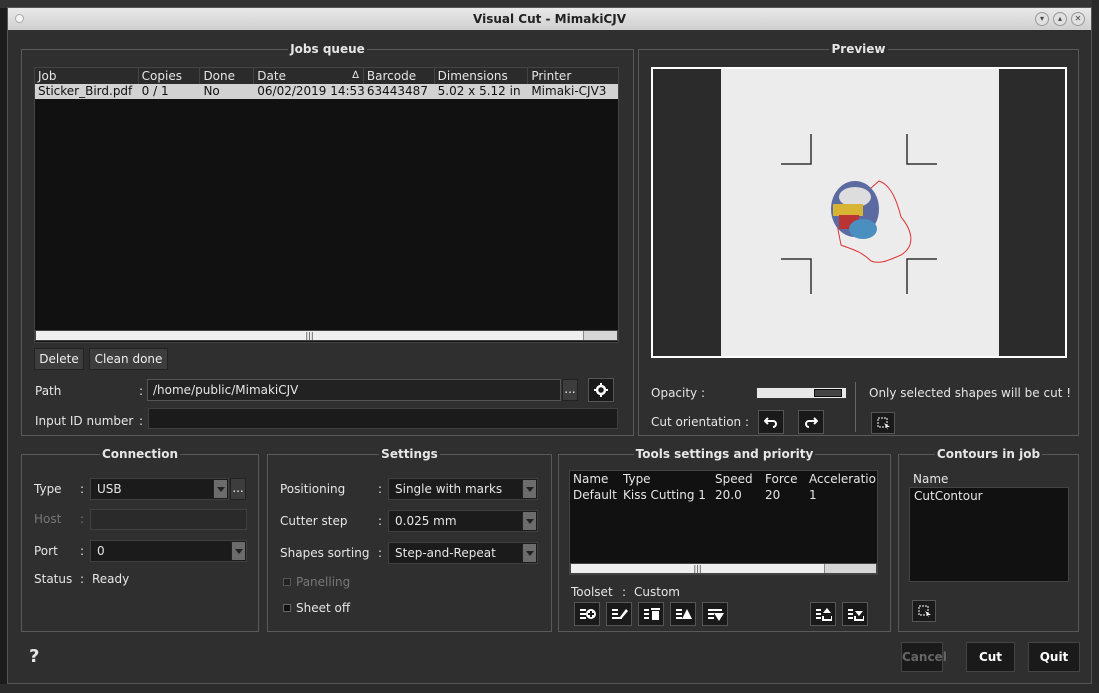 This screenshot has width=1099, height=693. Describe the element at coordinates (666, 479) in the screenshot. I see `column-type: Type` at that location.